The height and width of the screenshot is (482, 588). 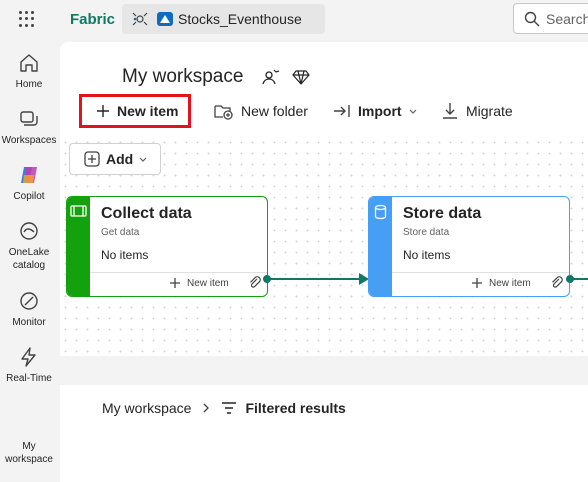 What do you see at coordinates (29, 175) in the screenshot?
I see `copilot-icon` at bounding box center [29, 175].